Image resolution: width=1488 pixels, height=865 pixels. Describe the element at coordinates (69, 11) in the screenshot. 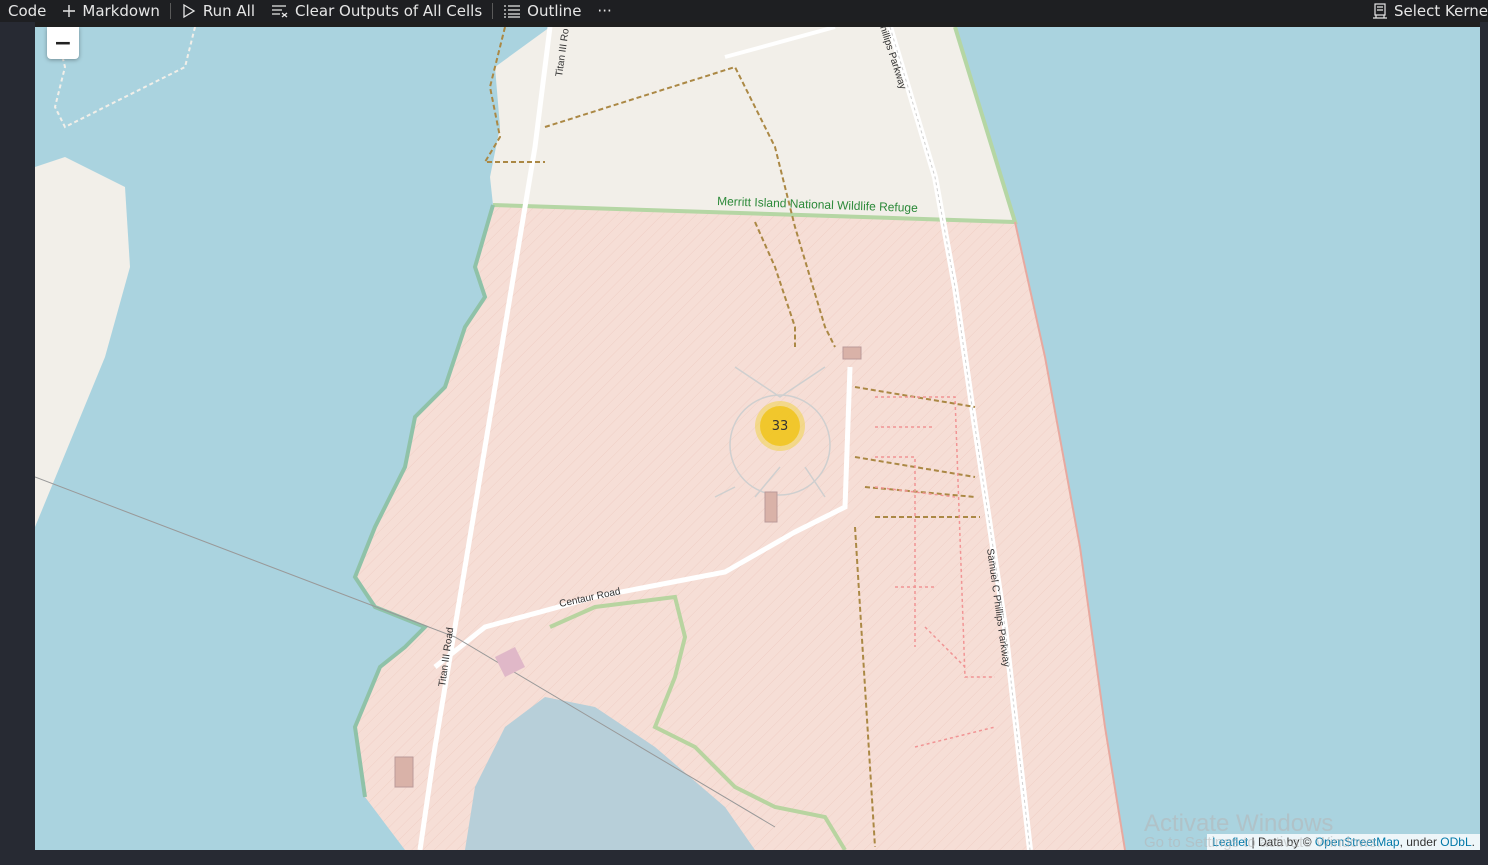

I see `plus-icon` at that location.